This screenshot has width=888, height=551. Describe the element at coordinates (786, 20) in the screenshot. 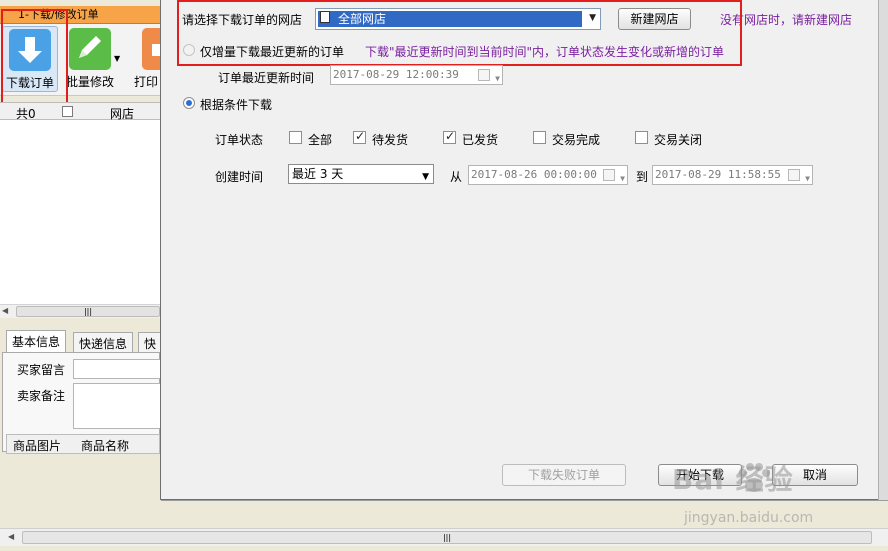

I see `no-shop-hint: 没有网店时，请新建网店` at that location.